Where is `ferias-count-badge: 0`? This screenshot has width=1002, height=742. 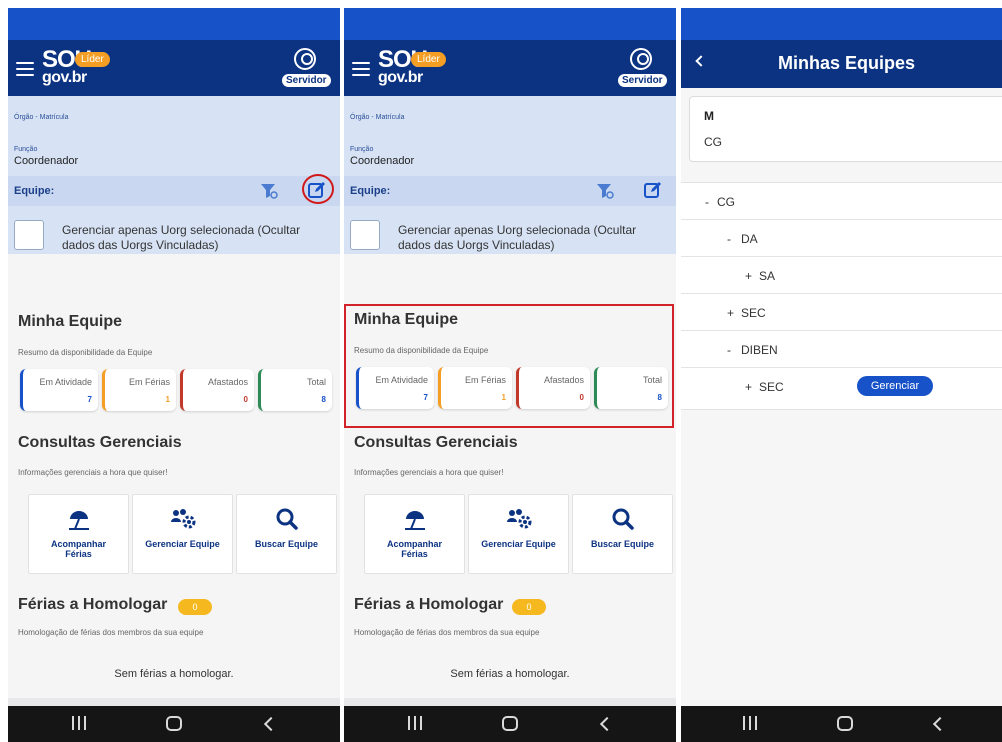
ferias-count-badge: 0 is located at coordinates (529, 607).